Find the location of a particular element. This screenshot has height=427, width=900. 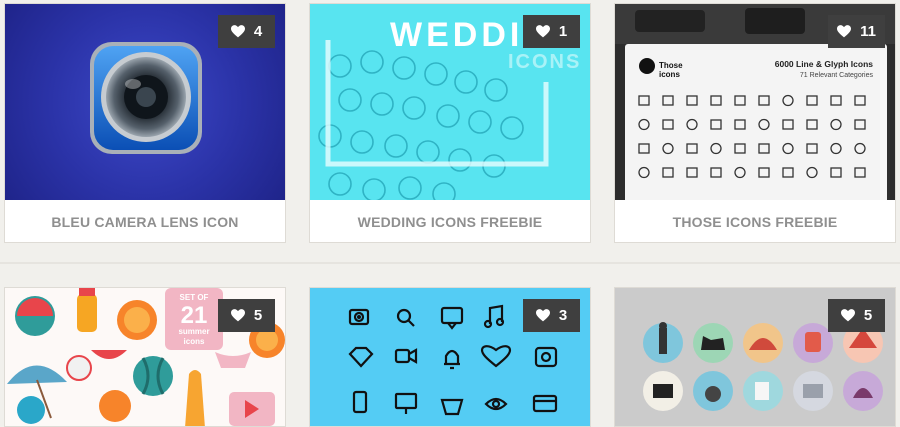

card-summer-icons: SET OF 21 summer icons 5 is located at coordinates (145, 357).